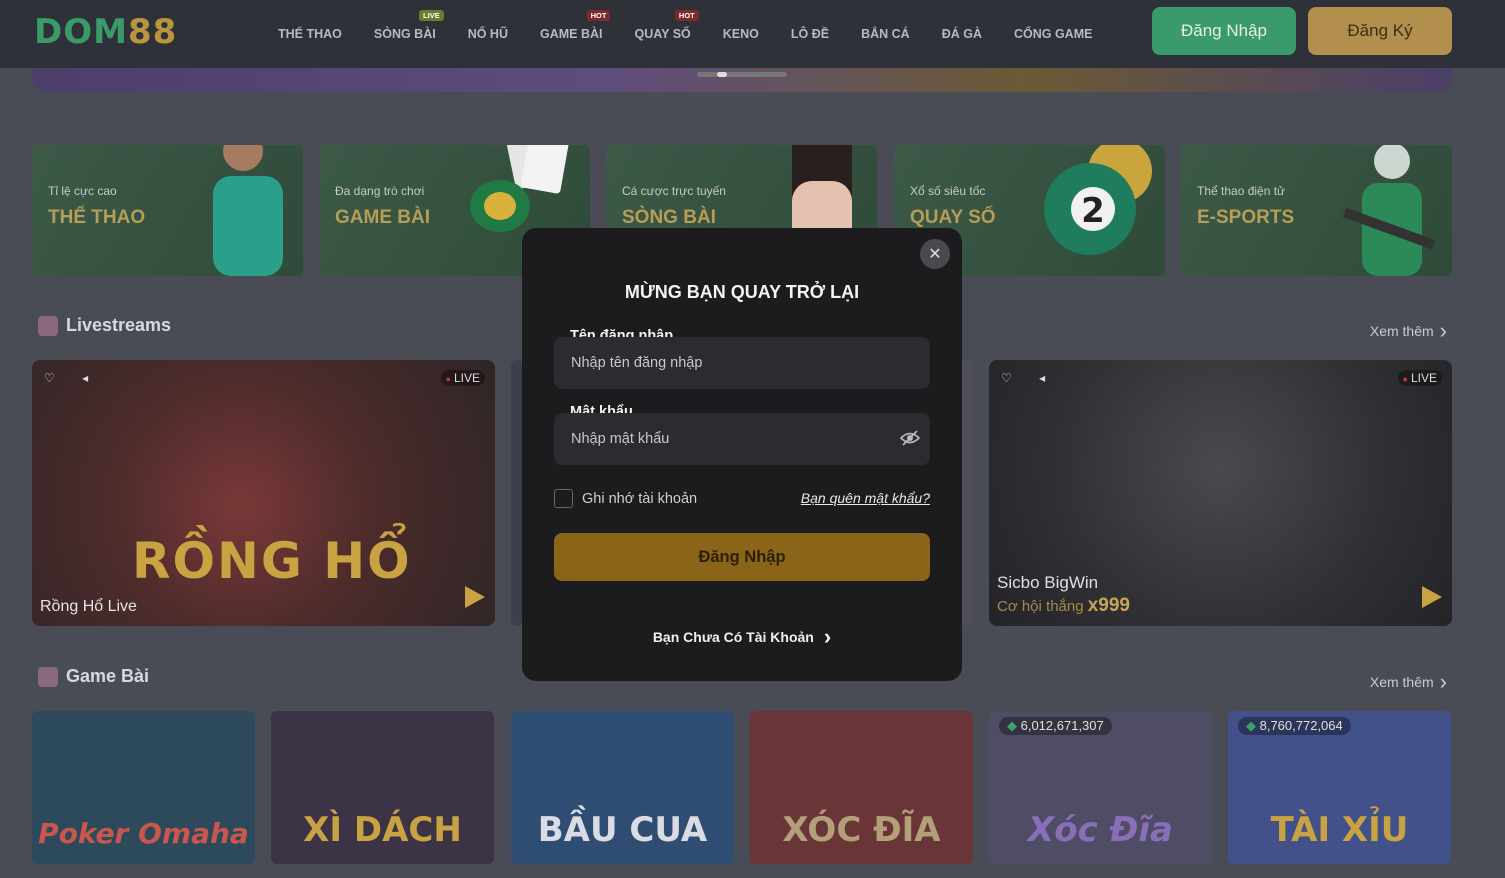 This screenshot has height=878, width=1505. I want to click on eye-off-icon, so click(910, 438).